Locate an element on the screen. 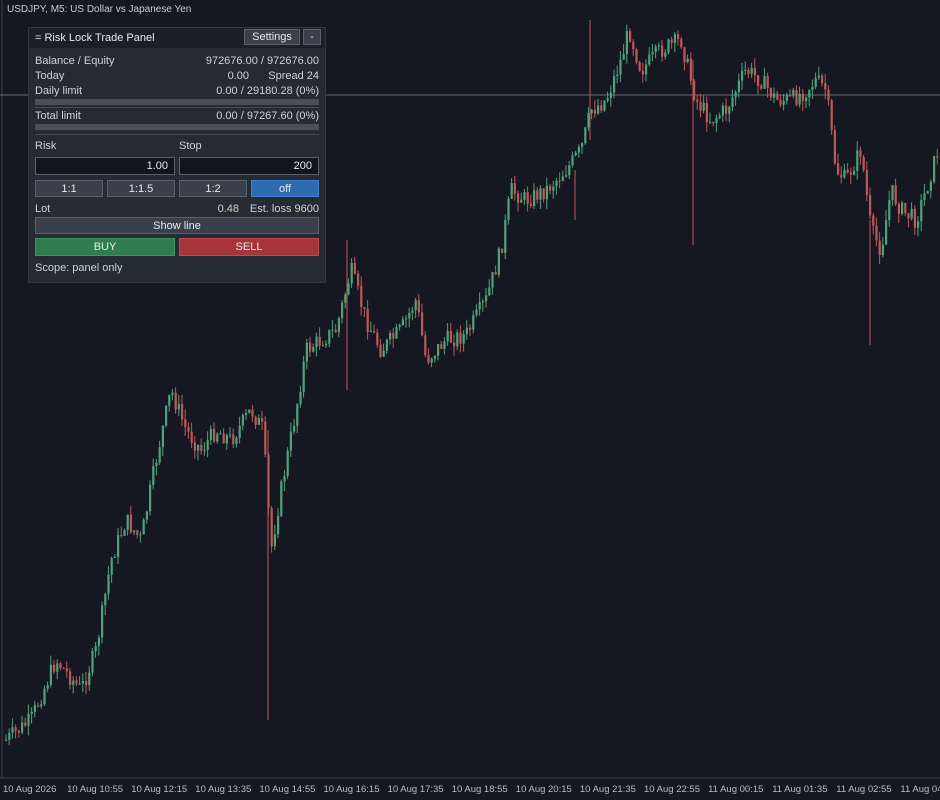  stop-label: Stop is located at coordinates (190, 146).